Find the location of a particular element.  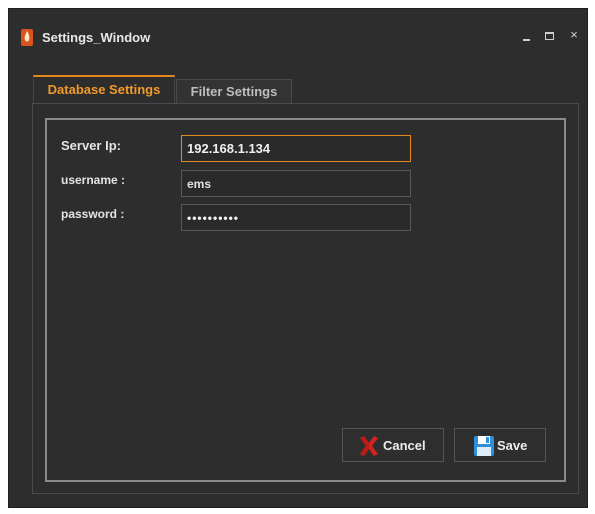

minimize-button is located at coordinates (527, 35).